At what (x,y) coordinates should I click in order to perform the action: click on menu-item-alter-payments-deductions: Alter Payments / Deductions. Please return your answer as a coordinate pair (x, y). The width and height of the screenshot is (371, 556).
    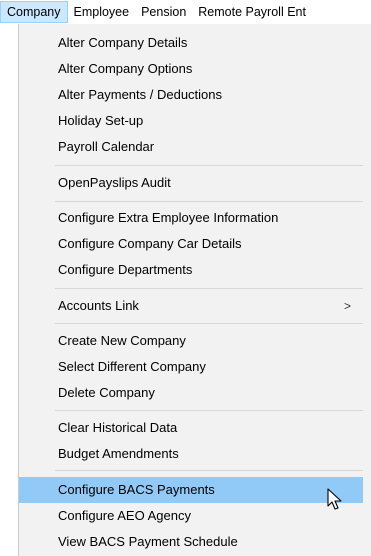
    Looking at the image, I should click on (191, 95).